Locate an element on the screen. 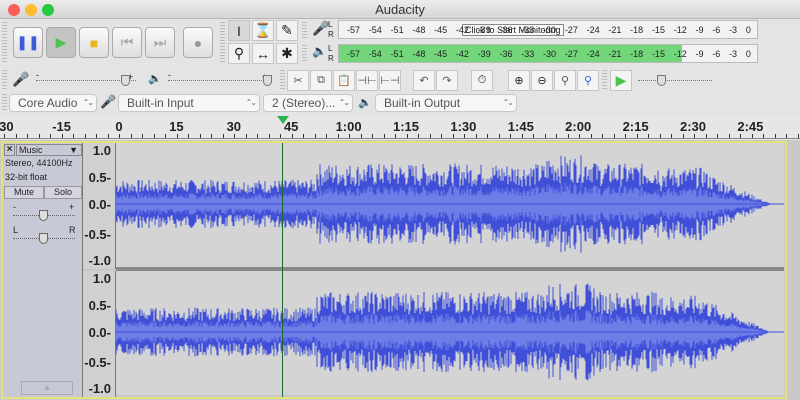 The height and width of the screenshot is (400, 800). track-name-menu: Music ▼ is located at coordinates (49, 150).